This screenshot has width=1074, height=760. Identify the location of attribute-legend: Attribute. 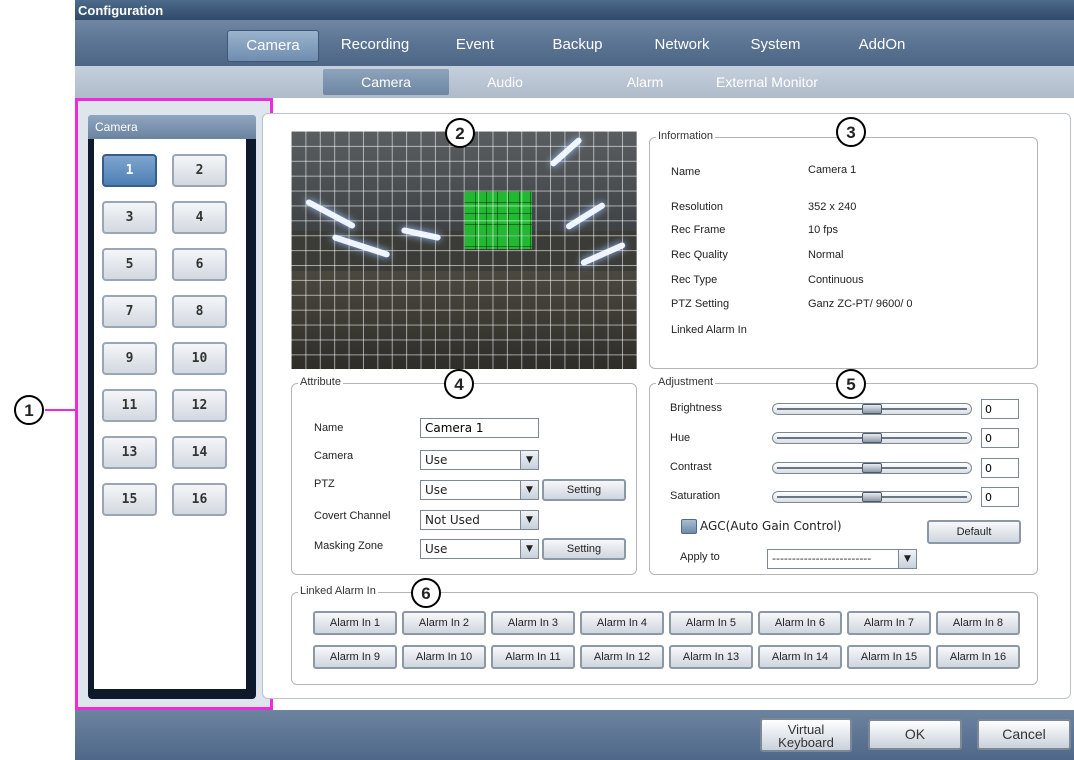
(320, 382).